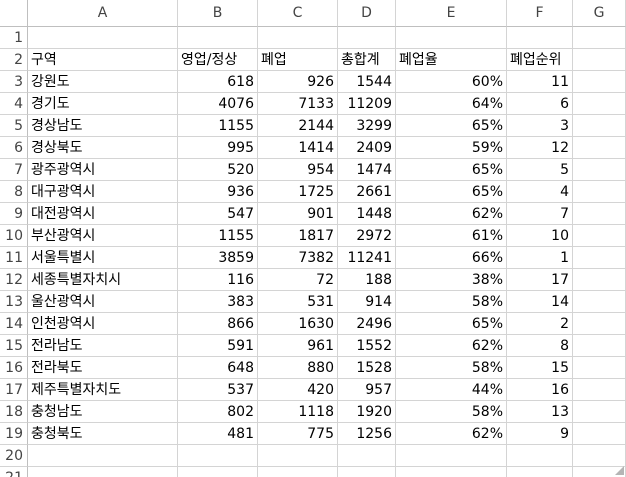  What do you see at coordinates (218, 192) in the screenshot?
I see `cell-open: 936` at bounding box center [218, 192].